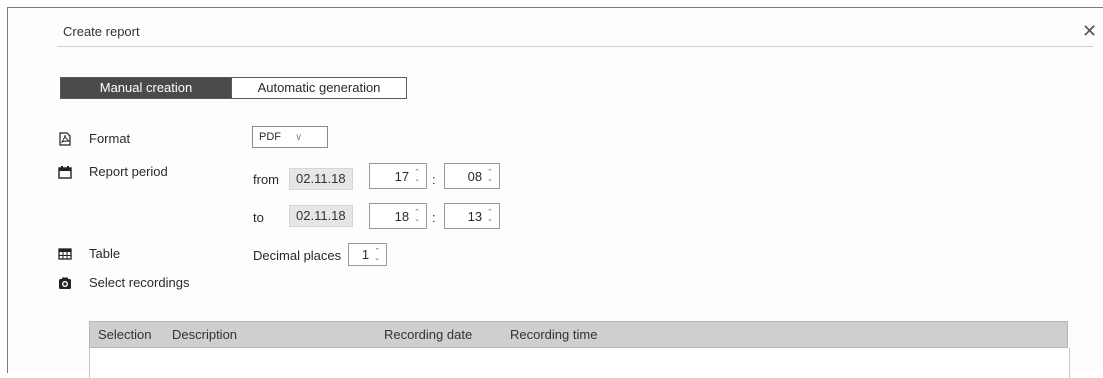 The image size is (1103, 378). I want to click on to-hour-stepper: 18 ⌃ ⌄, so click(398, 216).